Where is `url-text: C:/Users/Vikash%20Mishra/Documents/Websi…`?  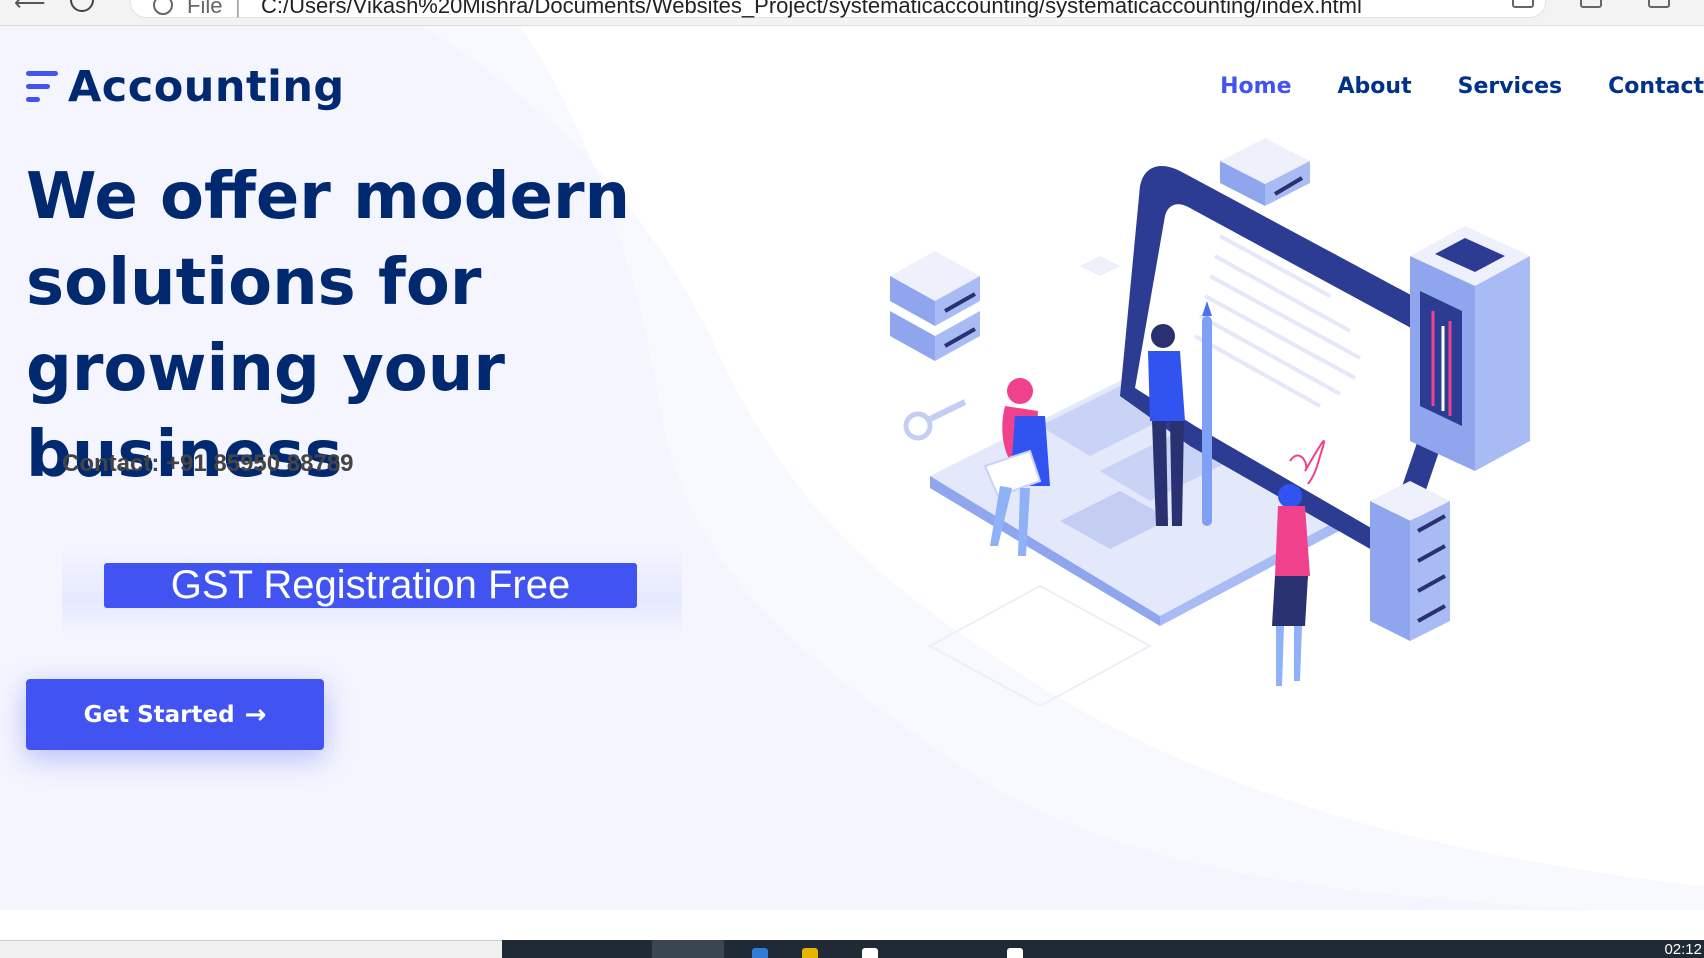
url-text: C:/Users/Vikash%20Mishra/Documents/Websi… is located at coordinates (811, 9).